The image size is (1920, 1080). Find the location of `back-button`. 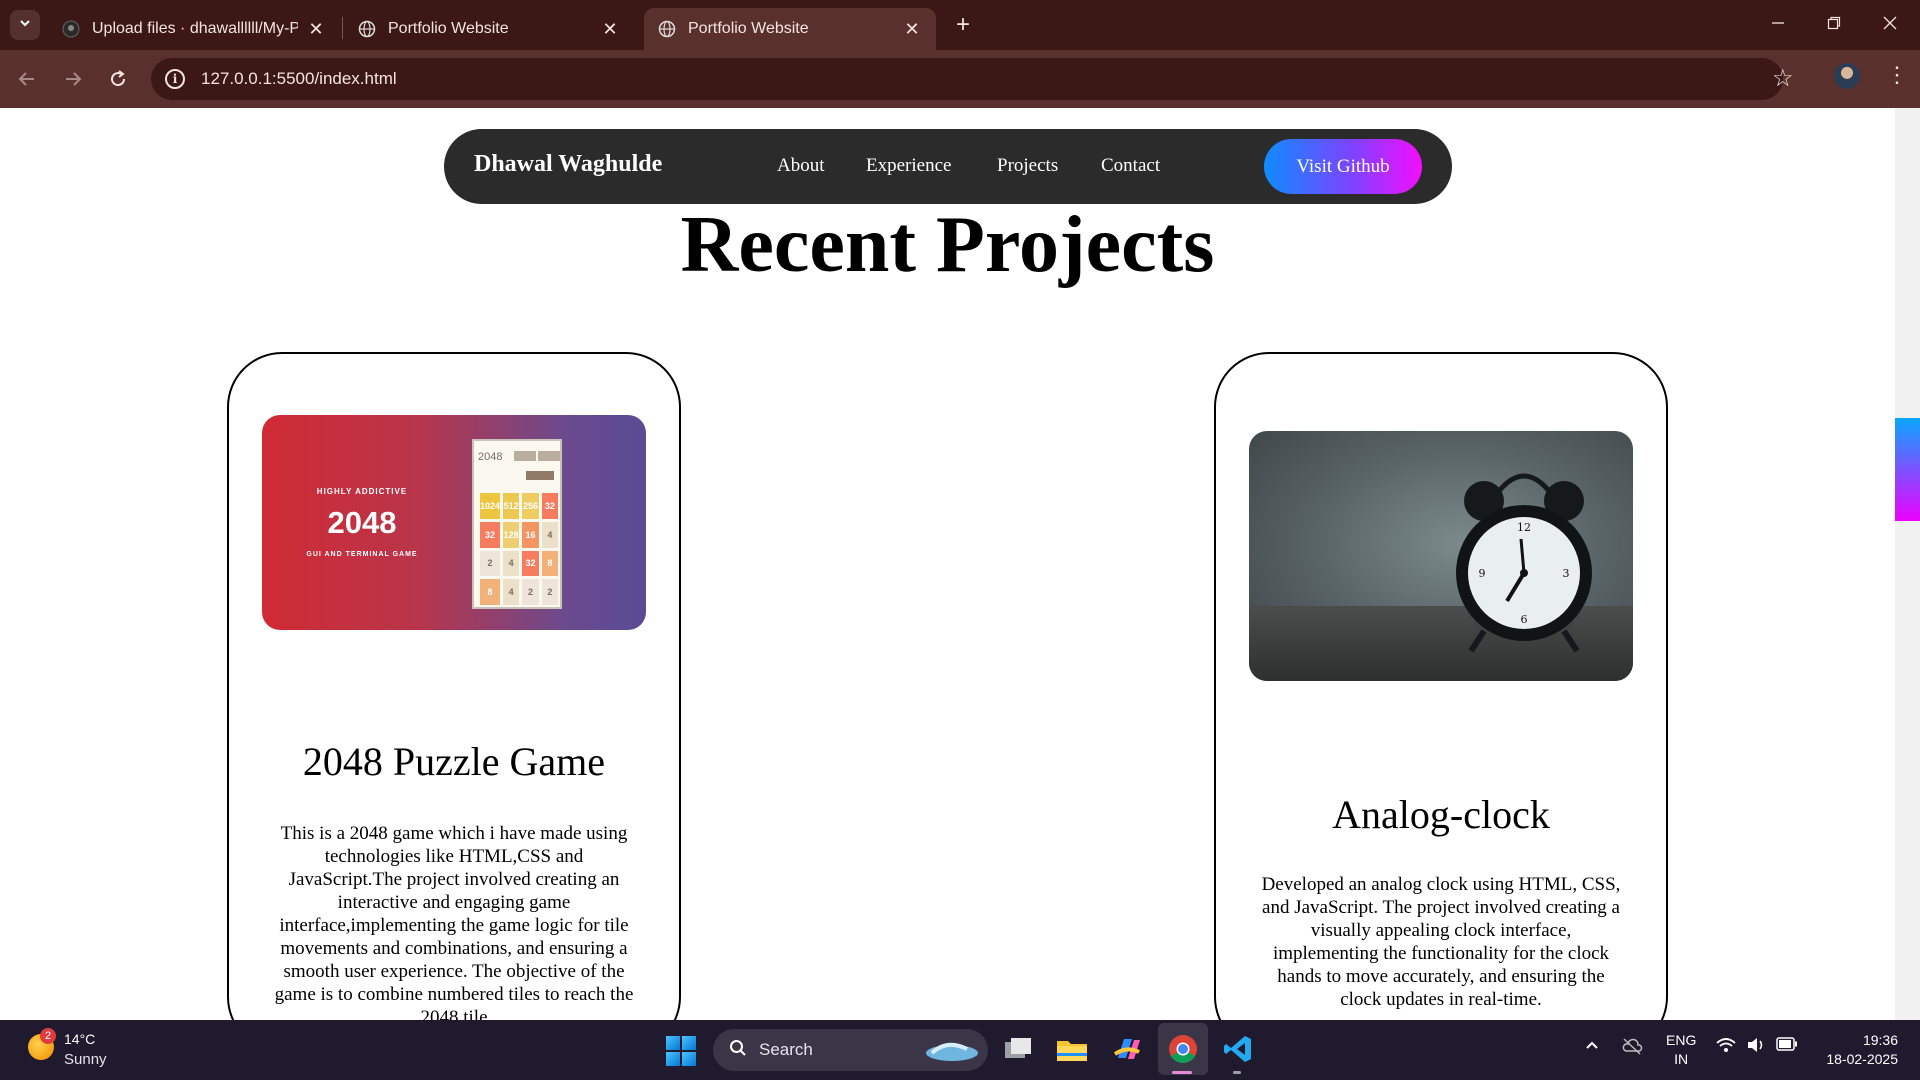

back-button is located at coordinates (27, 79).